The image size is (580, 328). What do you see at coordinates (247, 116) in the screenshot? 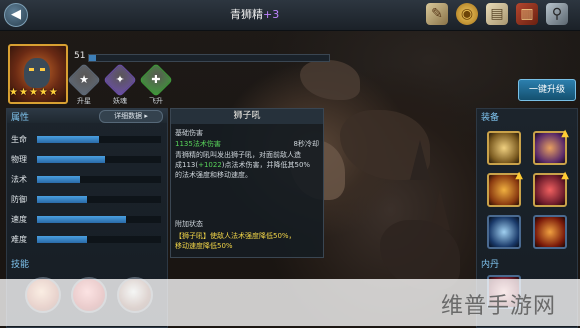
I see `skill-name: 狮子吼` at bounding box center [247, 116].